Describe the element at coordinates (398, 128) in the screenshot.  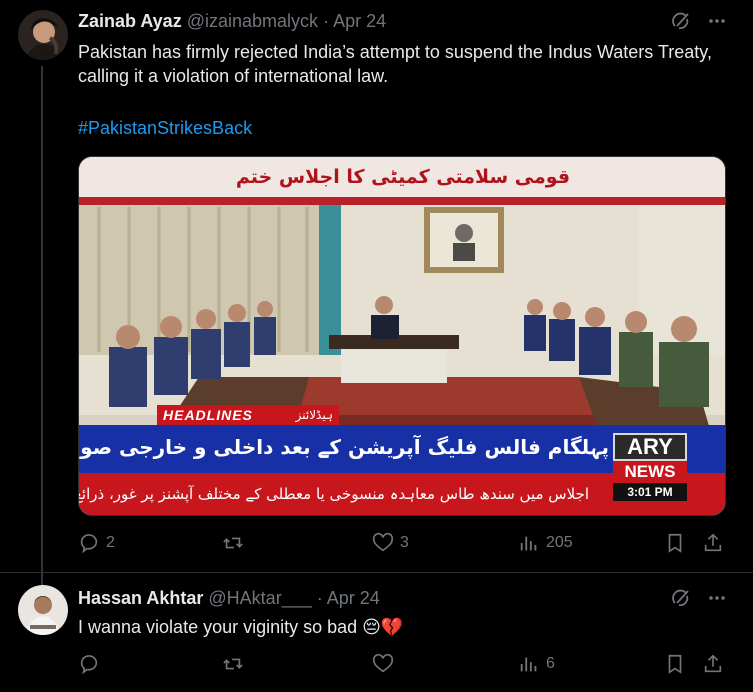
I see `hashtag-link: #PakistanStrikesBack` at that location.